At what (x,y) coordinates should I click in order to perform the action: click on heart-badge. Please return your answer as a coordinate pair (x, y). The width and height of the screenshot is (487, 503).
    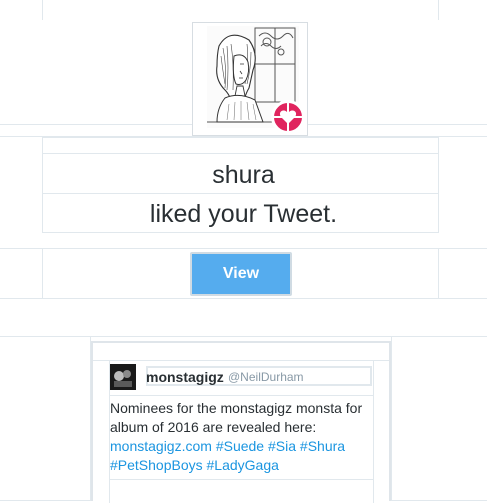
    Looking at the image, I should click on (288, 117).